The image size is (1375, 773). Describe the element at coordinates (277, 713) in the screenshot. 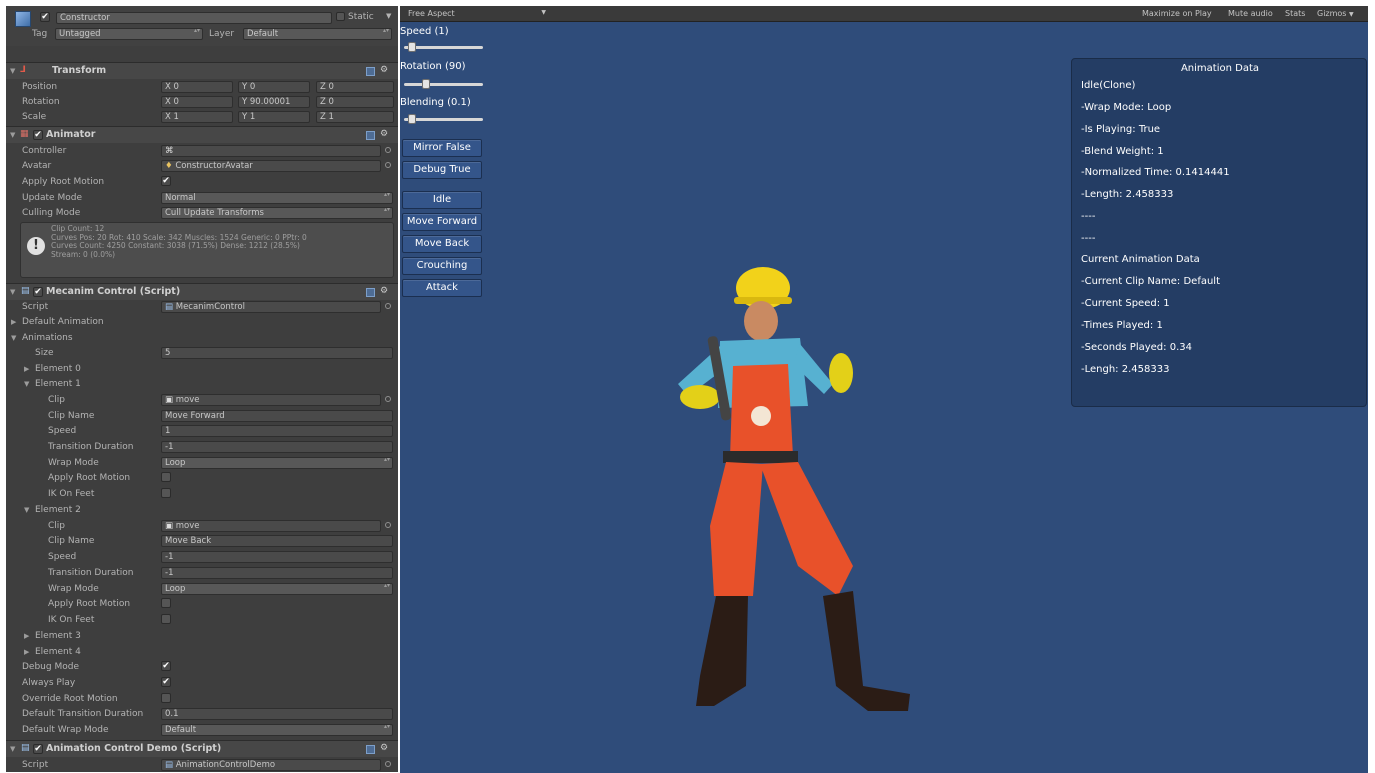

I see `default-transition-field: 0.1` at that location.